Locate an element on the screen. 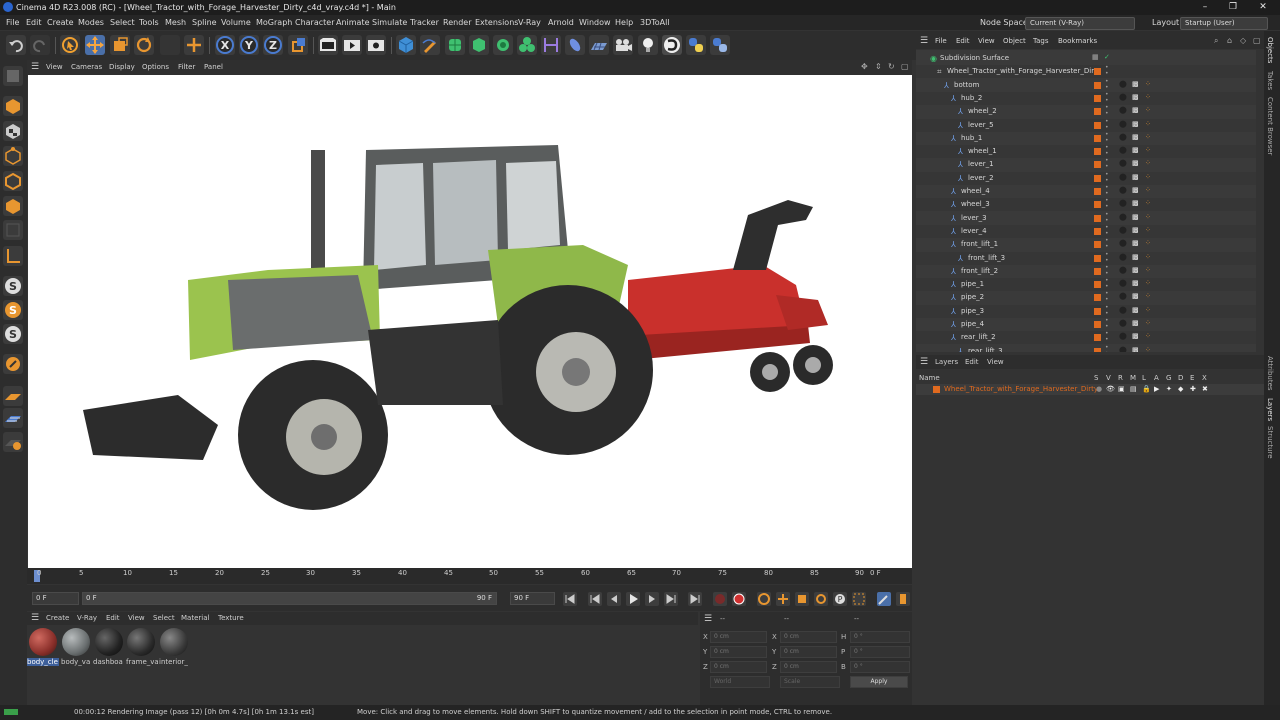 The height and width of the screenshot is (720, 1280). layer-render-icon: ▣ is located at coordinates (1121, 389).